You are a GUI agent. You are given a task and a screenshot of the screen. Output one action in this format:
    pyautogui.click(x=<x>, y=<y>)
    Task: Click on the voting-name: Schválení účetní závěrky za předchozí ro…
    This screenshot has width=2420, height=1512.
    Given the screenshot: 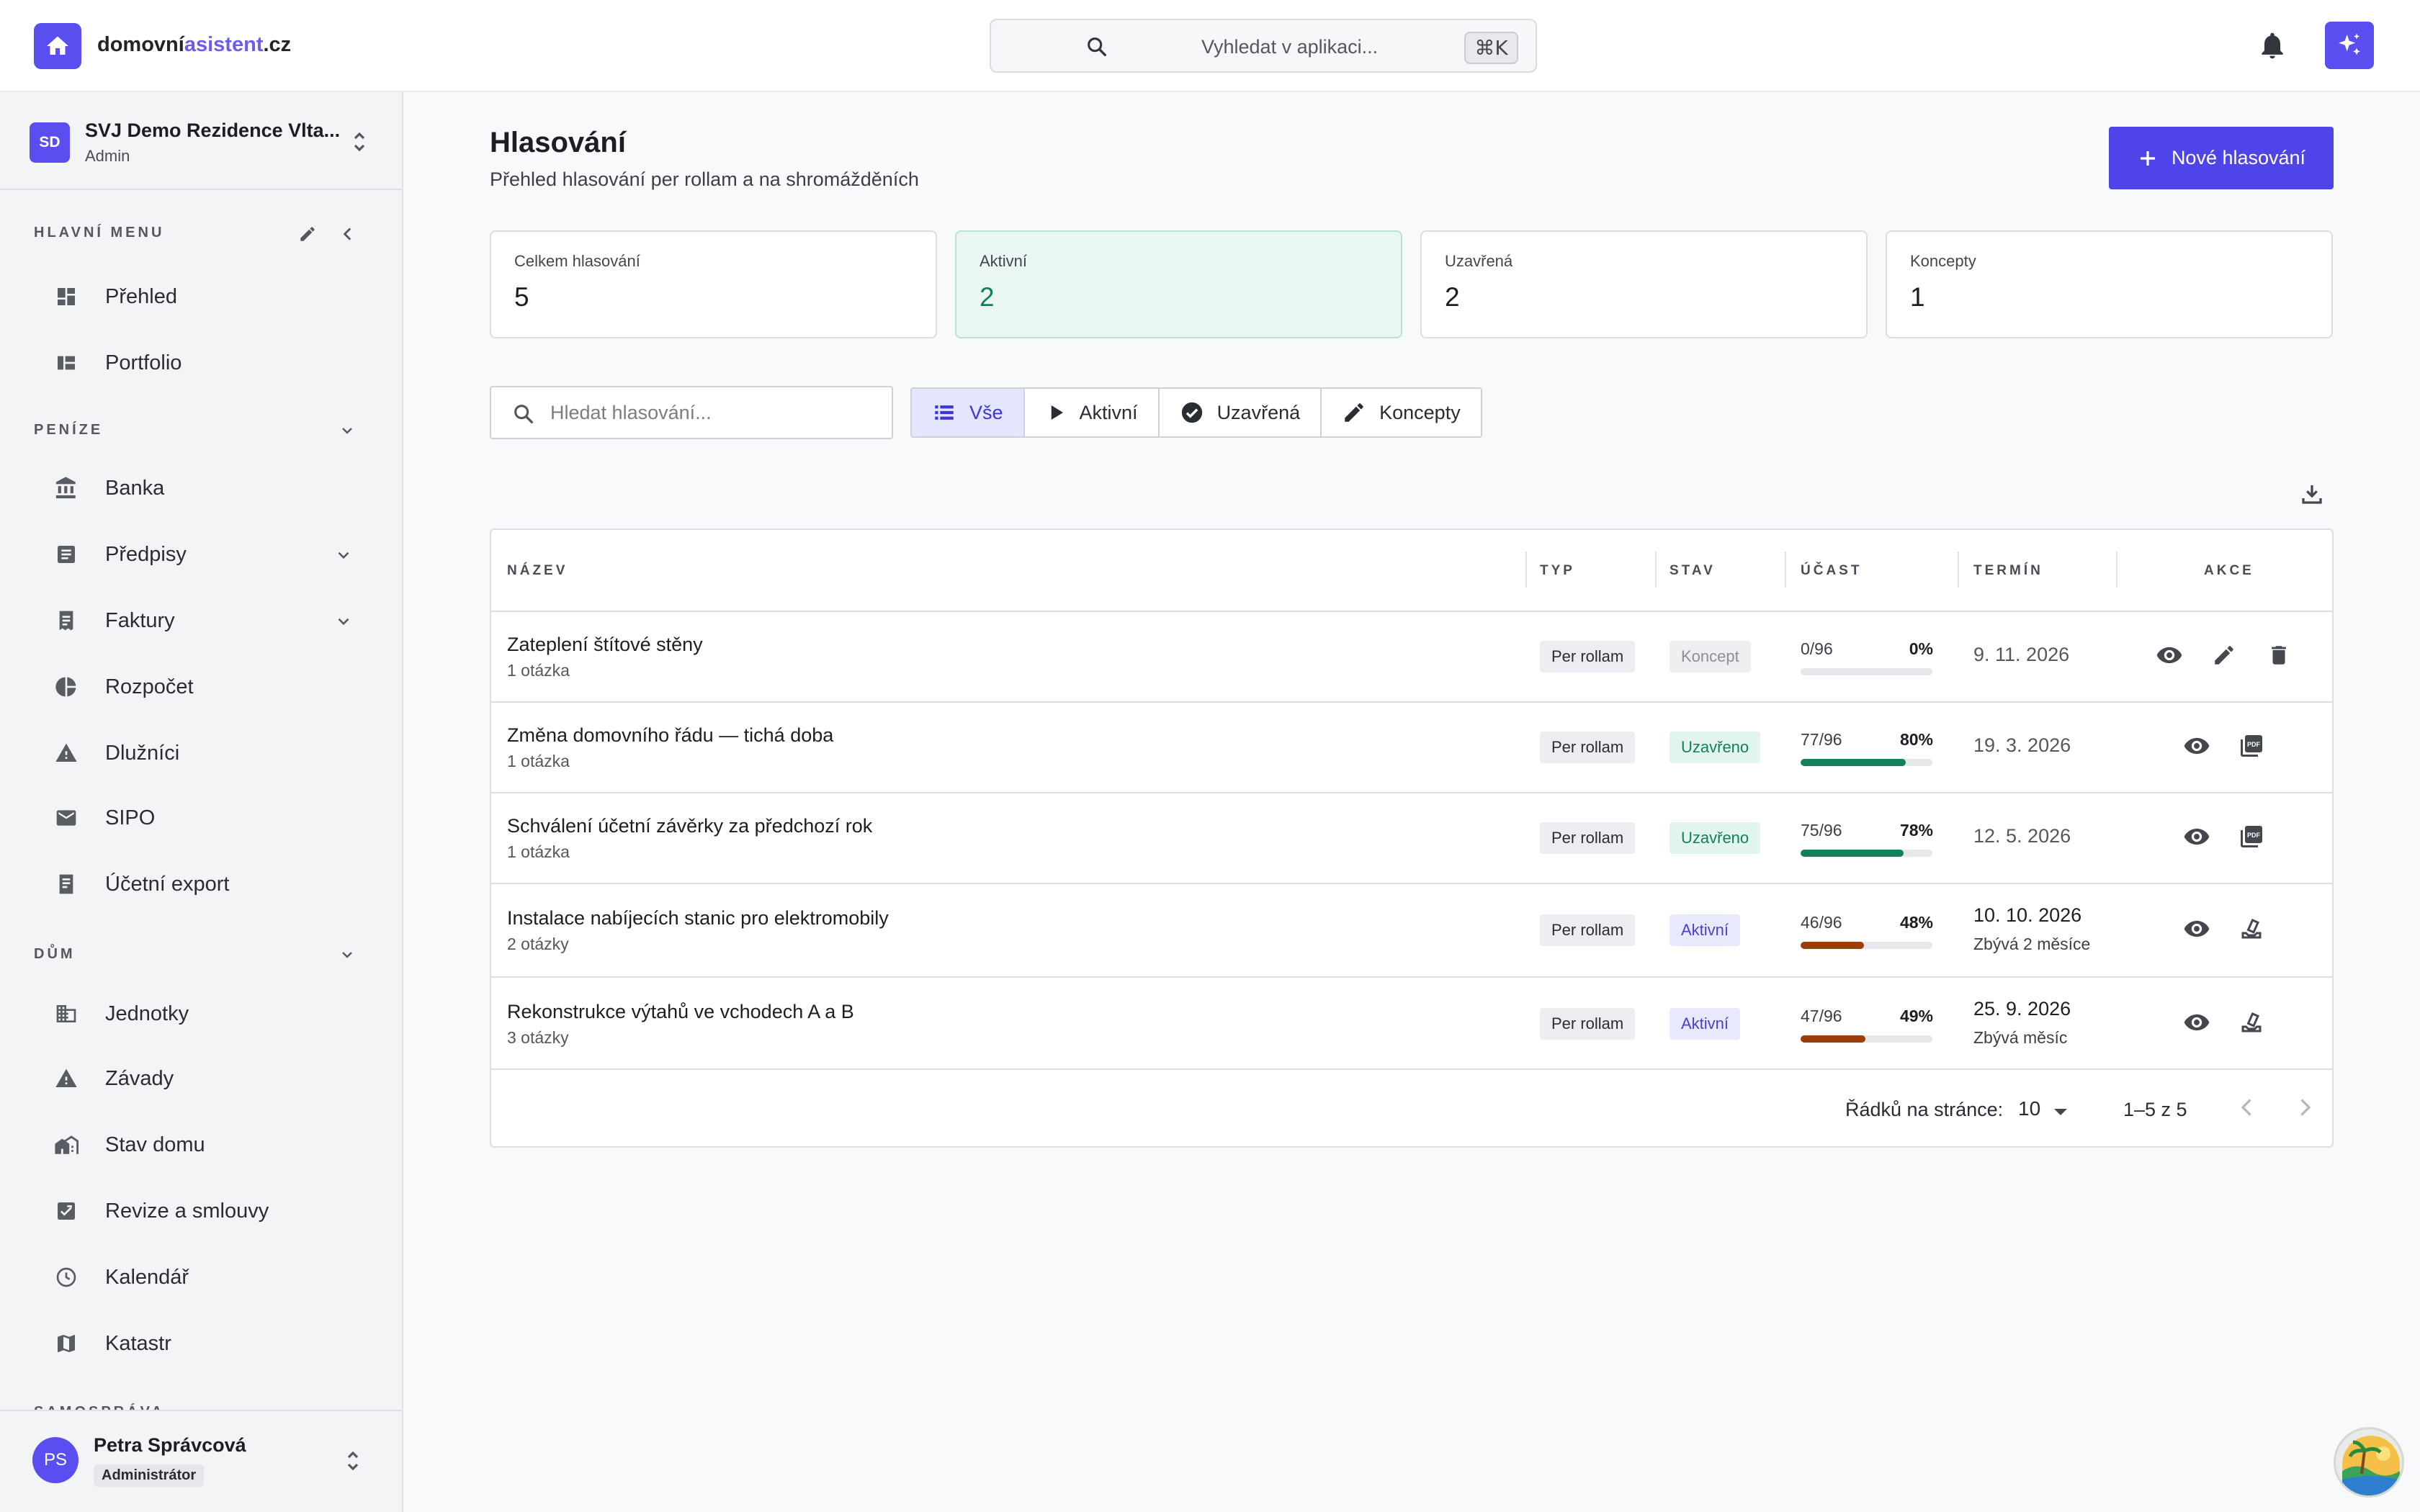 What is the action you would take?
    pyautogui.click(x=689, y=826)
    